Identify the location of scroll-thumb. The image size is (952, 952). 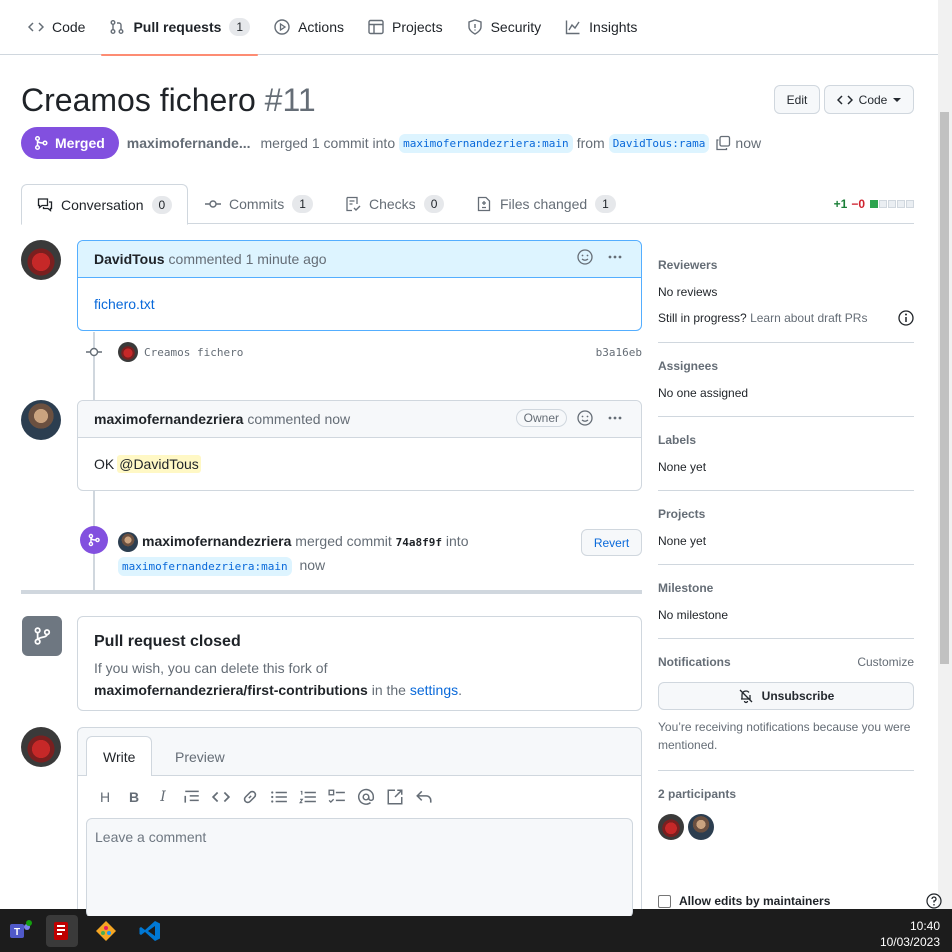
(944, 388).